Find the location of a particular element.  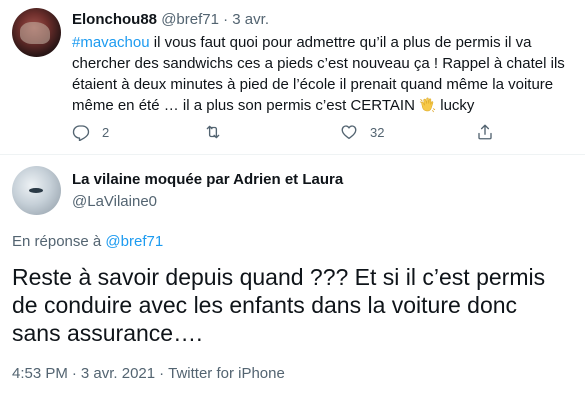

tweet-full-date: 3 avr. 2021 is located at coordinates (118, 373).